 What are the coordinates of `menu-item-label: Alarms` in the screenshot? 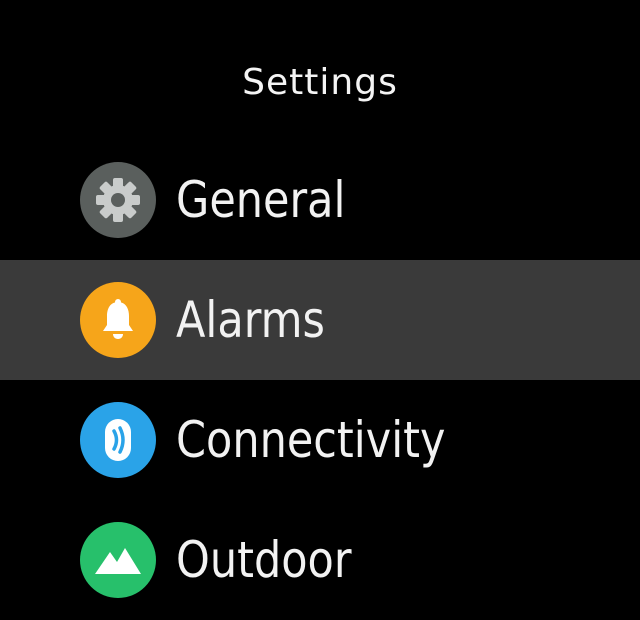 It's located at (250, 320).